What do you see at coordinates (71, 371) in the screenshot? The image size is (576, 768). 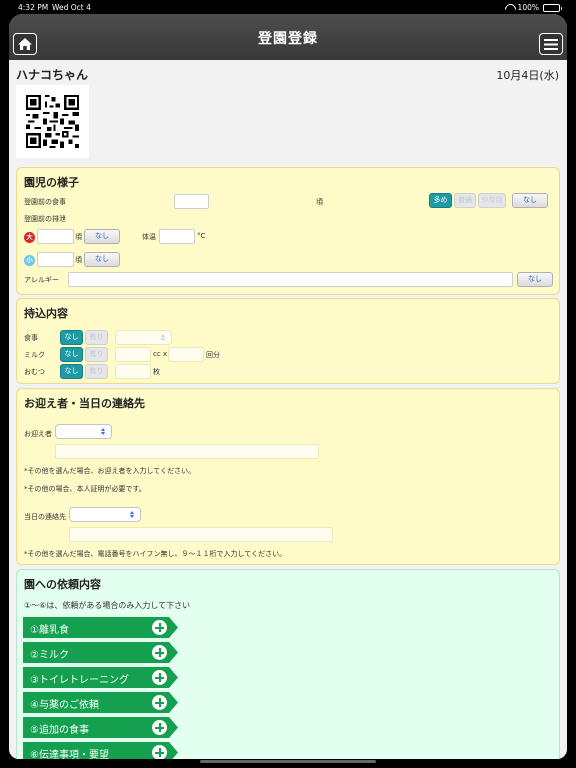 I see `diaper-none-button: なし` at bounding box center [71, 371].